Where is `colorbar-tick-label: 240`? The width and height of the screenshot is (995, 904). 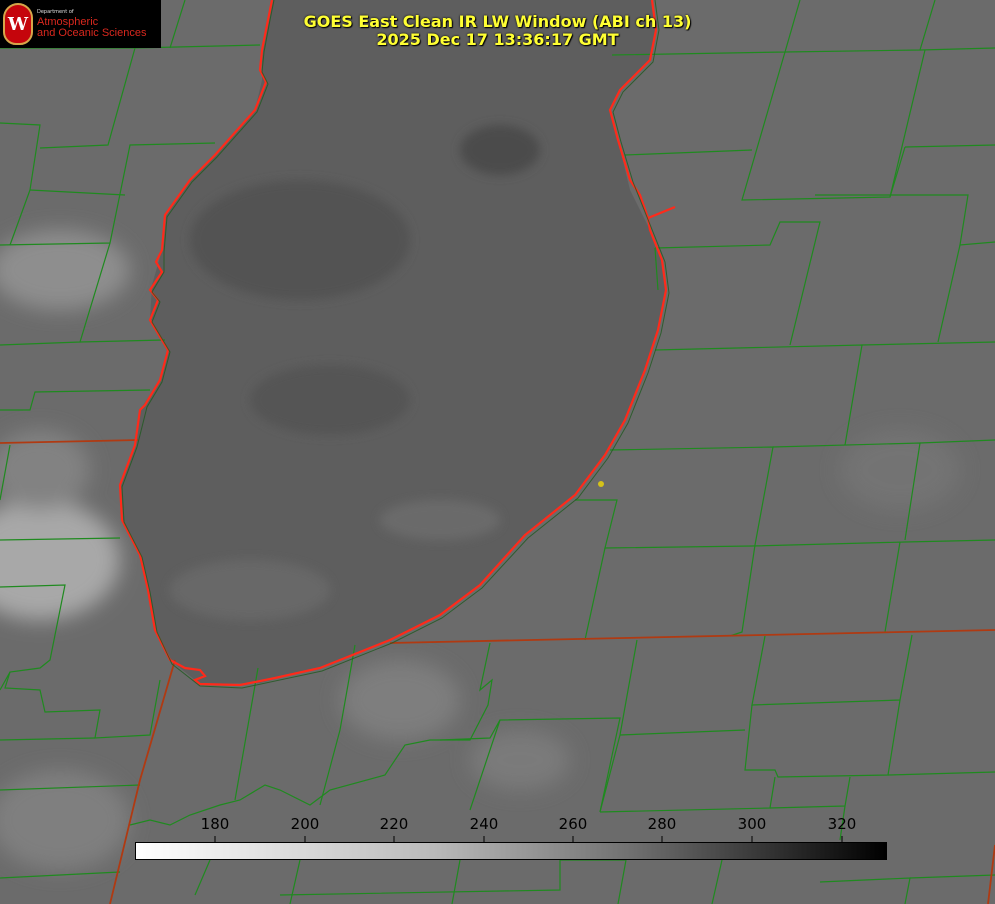 colorbar-tick-label: 240 is located at coordinates (484, 824).